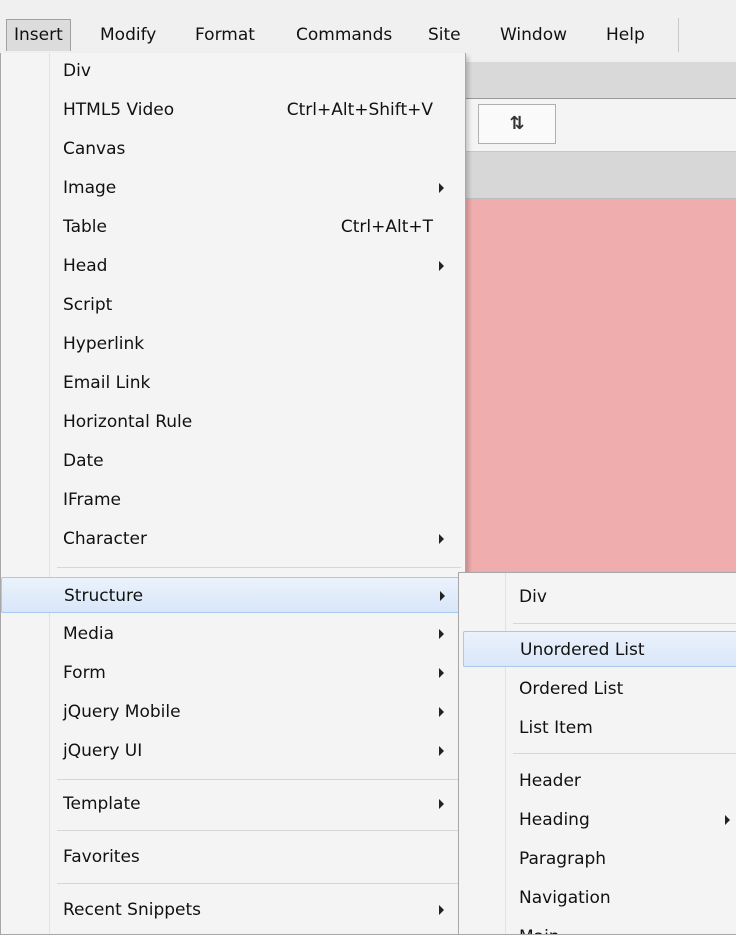 This screenshot has width=736, height=935. I want to click on menu-item-label: List Item, so click(556, 728).